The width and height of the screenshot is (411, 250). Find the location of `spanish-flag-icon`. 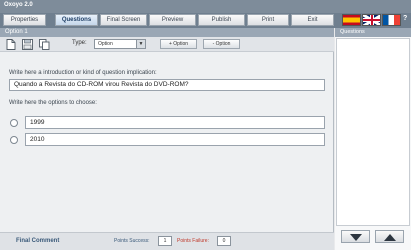

spanish-flag-icon is located at coordinates (351, 20).